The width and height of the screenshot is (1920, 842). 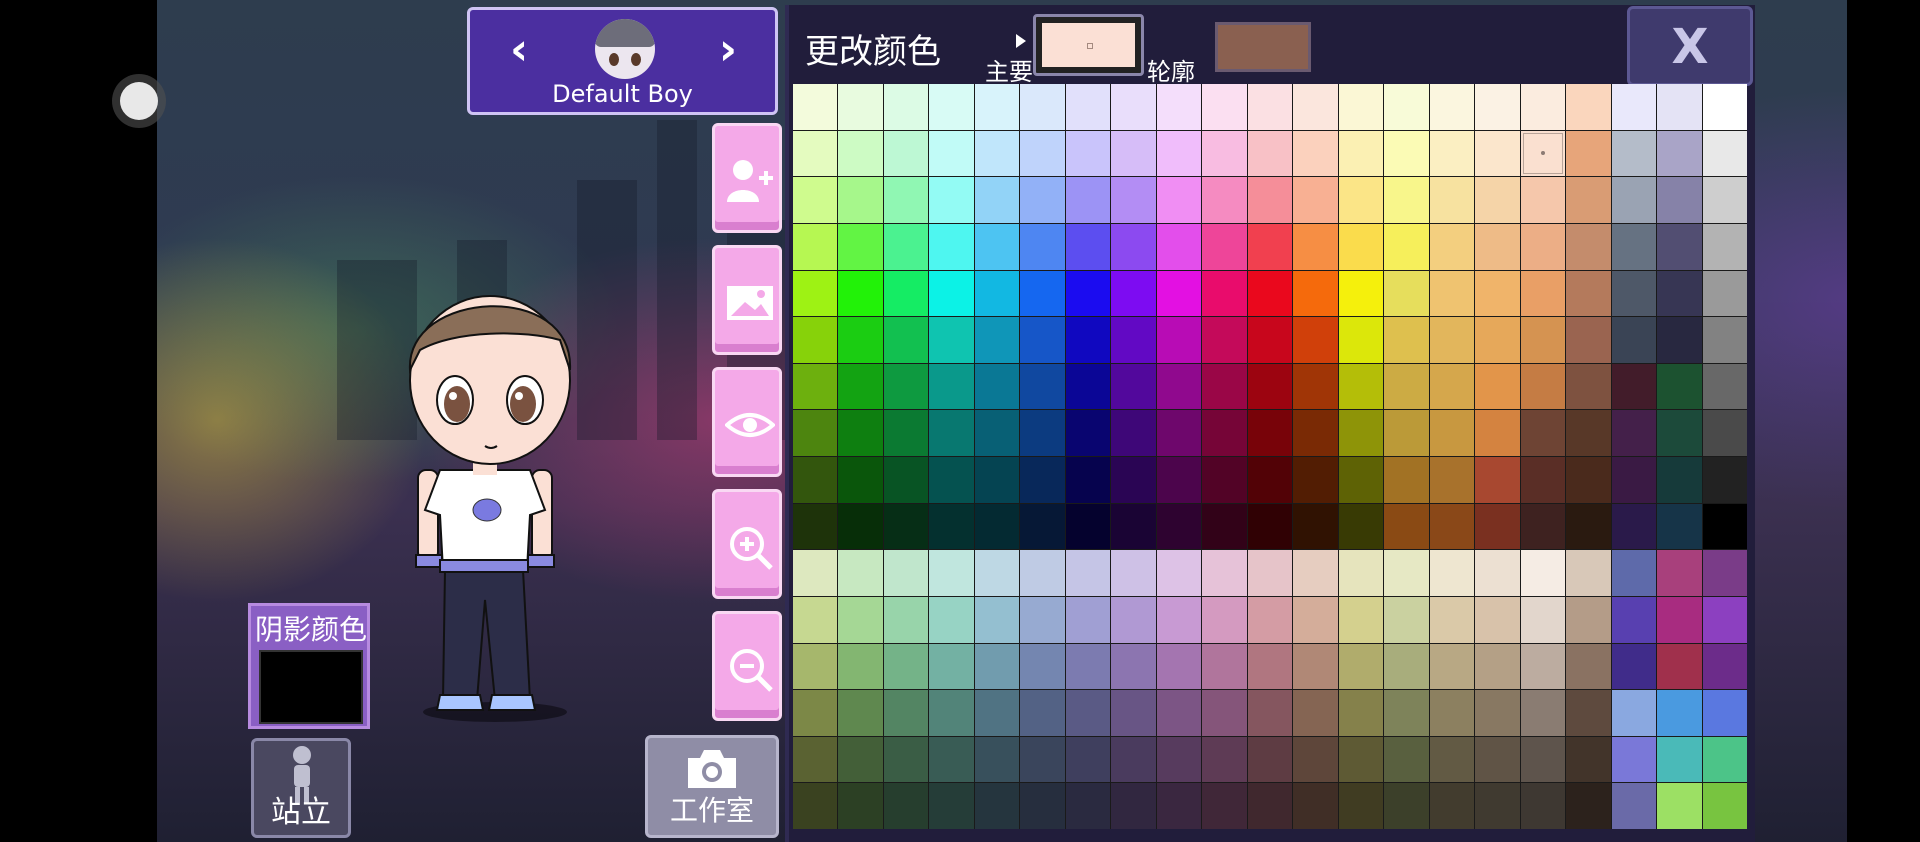 What do you see at coordinates (747, 178) in the screenshot?
I see `add-character-button` at bounding box center [747, 178].